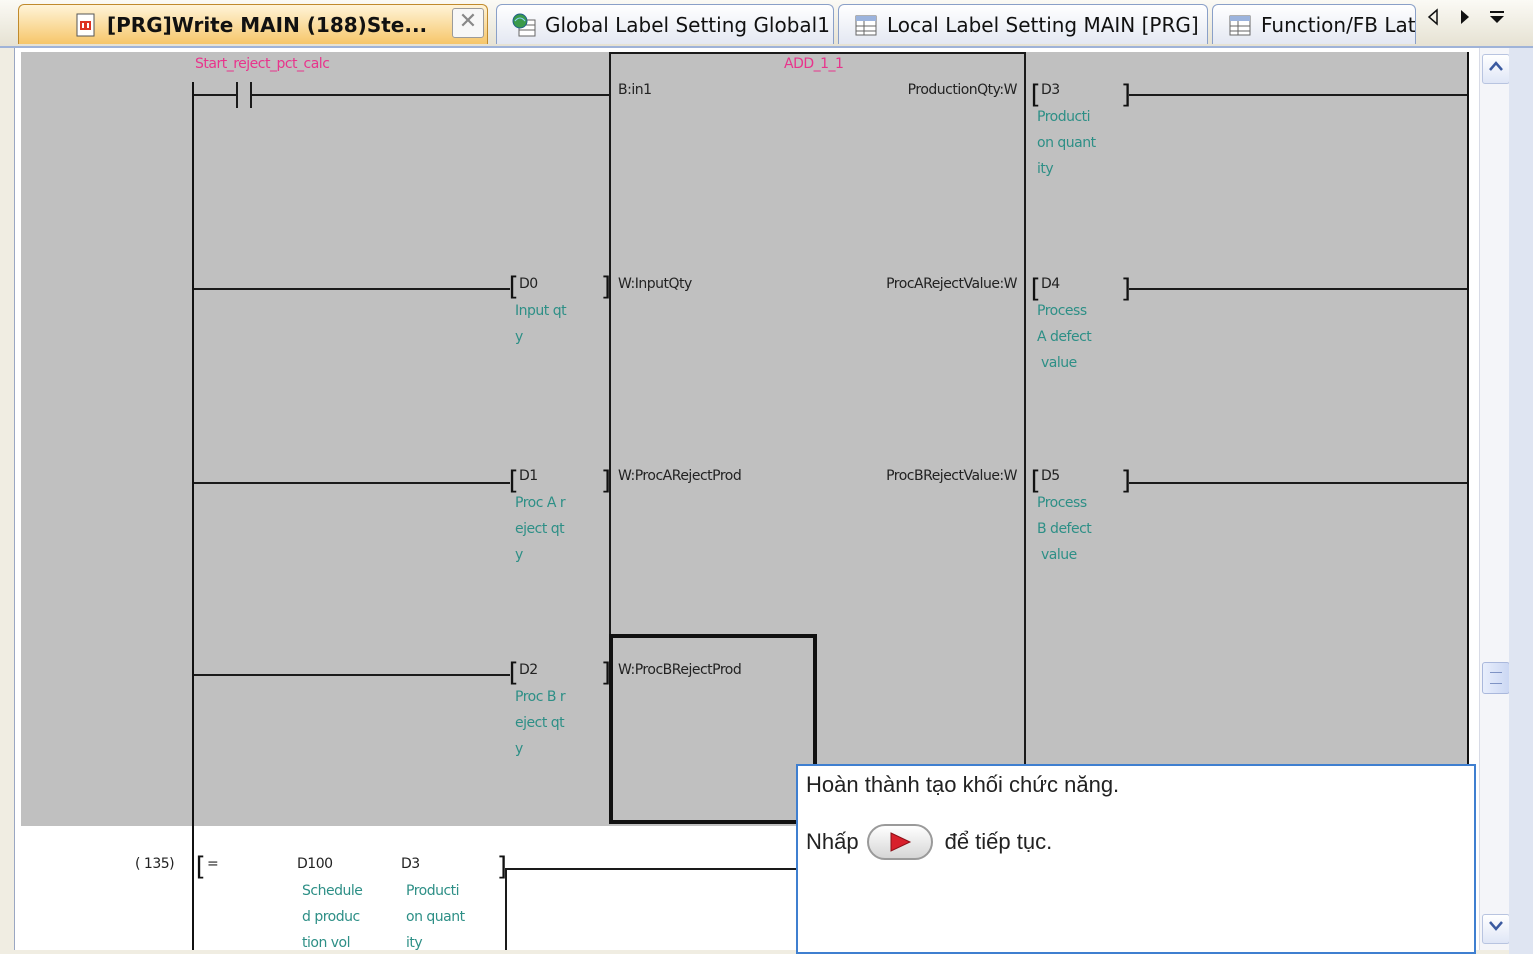 The width and height of the screenshot is (1533, 954). What do you see at coordinates (1066, 143) in the screenshot?
I see `output-comment: Producti on quant ity` at bounding box center [1066, 143].